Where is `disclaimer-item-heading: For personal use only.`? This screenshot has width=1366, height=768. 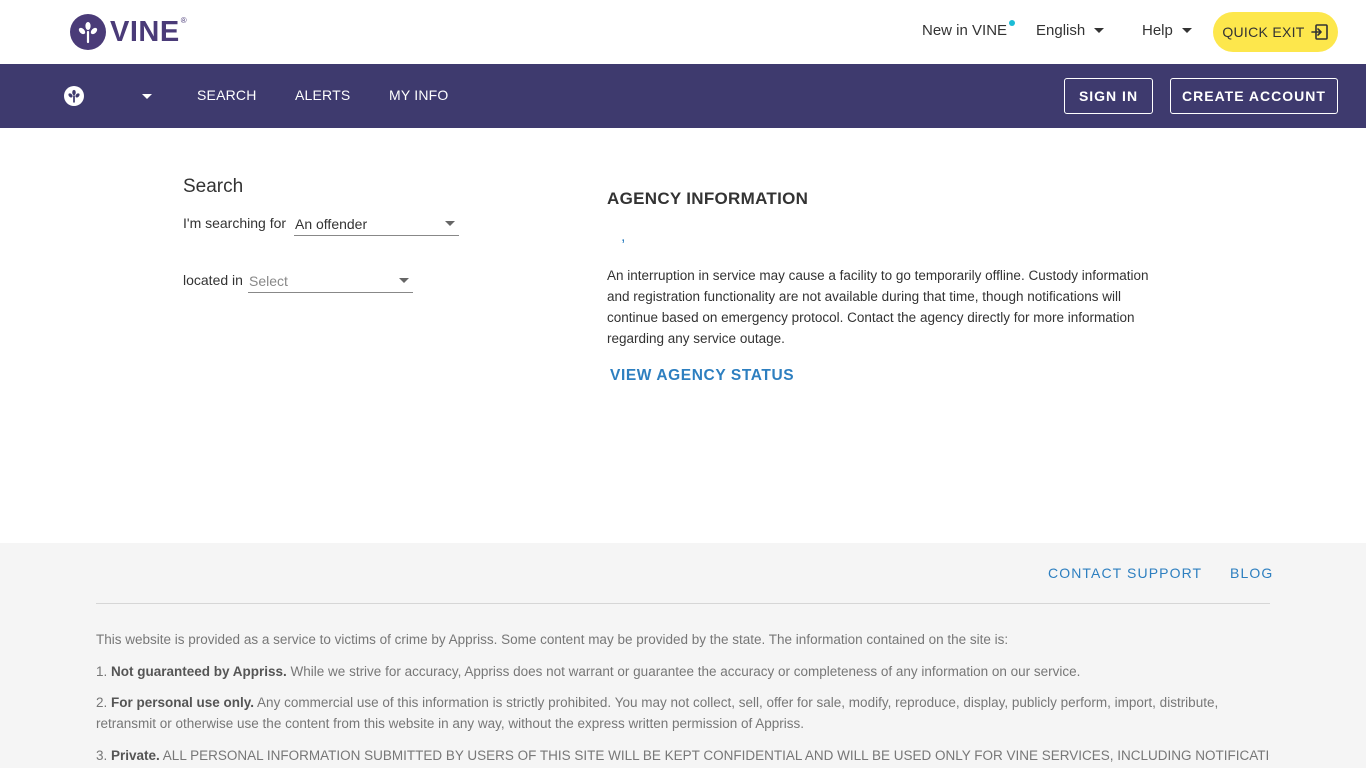
disclaimer-item-heading: For personal use only. is located at coordinates (183, 702).